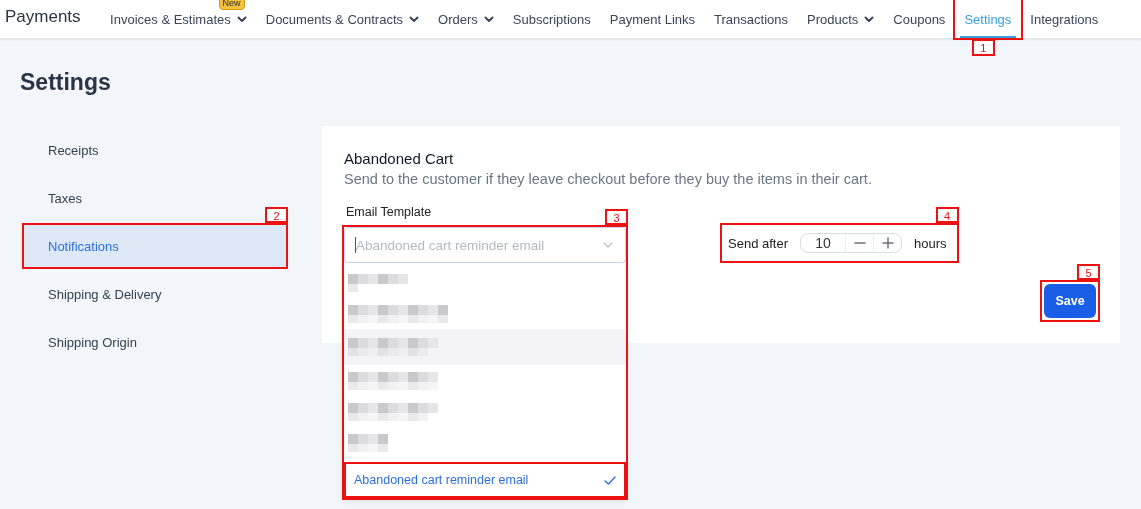 The height and width of the screenshot is (509, 1141). What do you see at coordinates (616, 217) in the screenshot?
I see `annotation-number: 3` at bounding box center [616, 217].